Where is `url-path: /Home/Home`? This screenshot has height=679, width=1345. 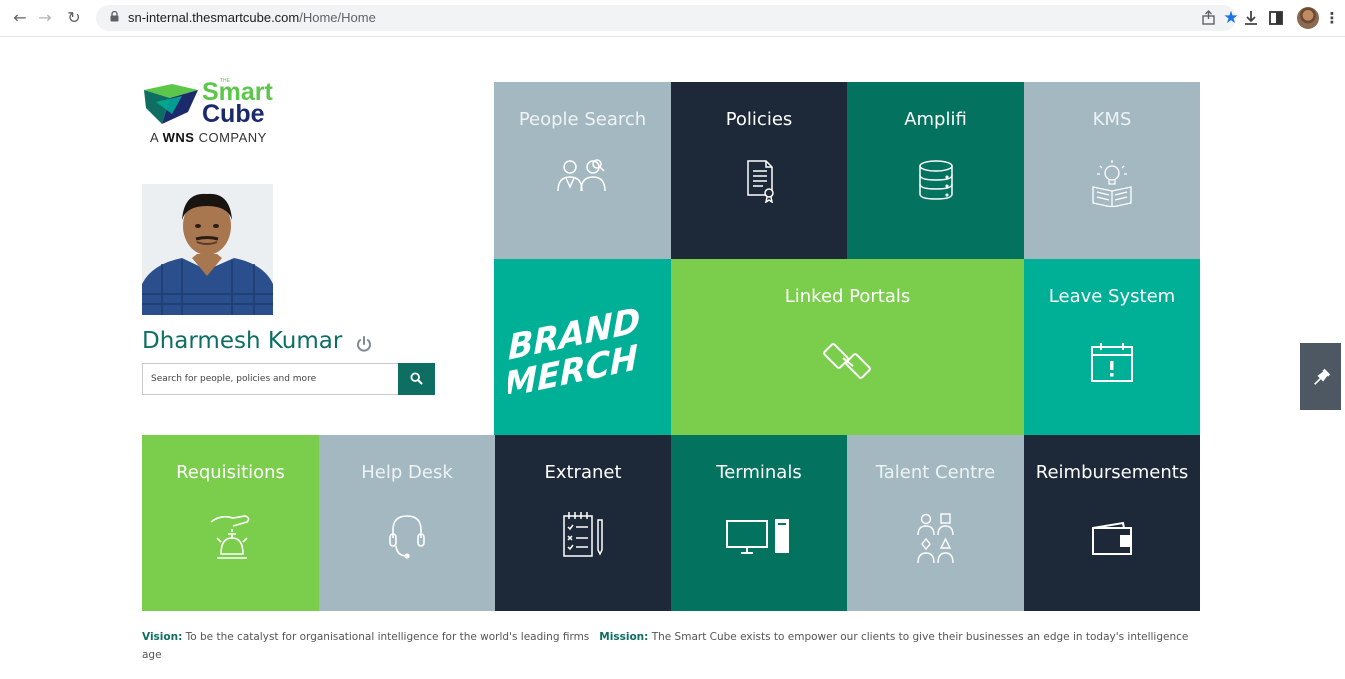 url-path: /Home/Home is located at coordinates (337, 17).